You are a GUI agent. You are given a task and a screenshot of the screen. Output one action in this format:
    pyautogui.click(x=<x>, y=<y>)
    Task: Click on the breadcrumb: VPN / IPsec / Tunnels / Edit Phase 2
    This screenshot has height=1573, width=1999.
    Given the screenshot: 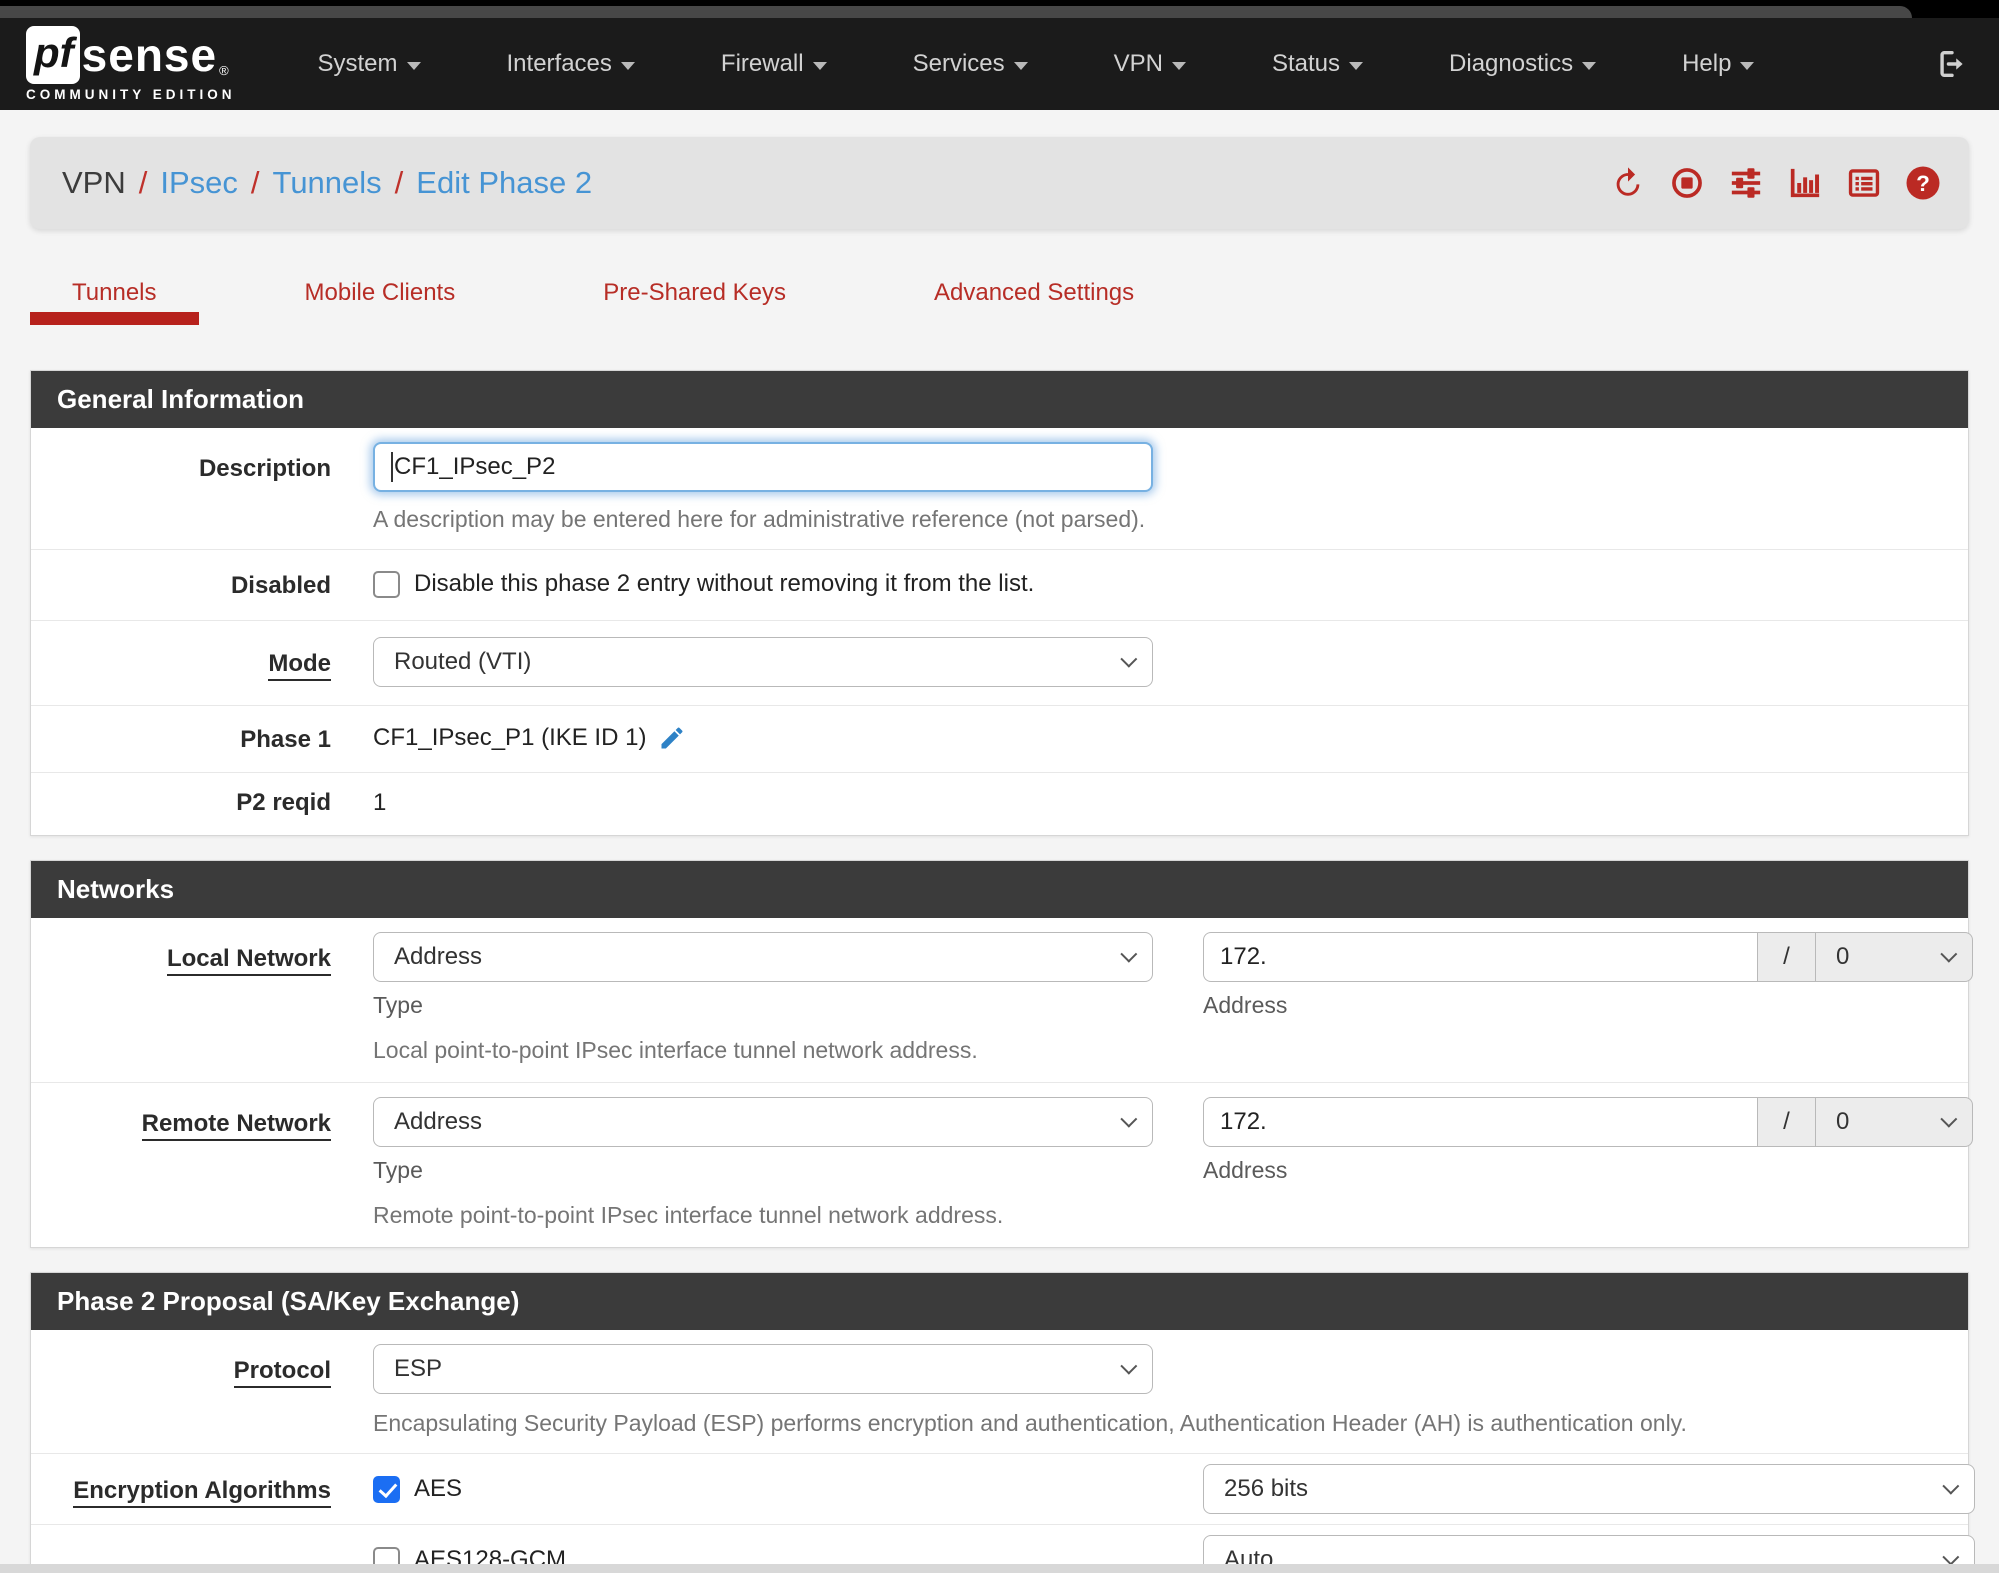 What is the action you would take?
    pyautogui.click(x=327, y=183)
    